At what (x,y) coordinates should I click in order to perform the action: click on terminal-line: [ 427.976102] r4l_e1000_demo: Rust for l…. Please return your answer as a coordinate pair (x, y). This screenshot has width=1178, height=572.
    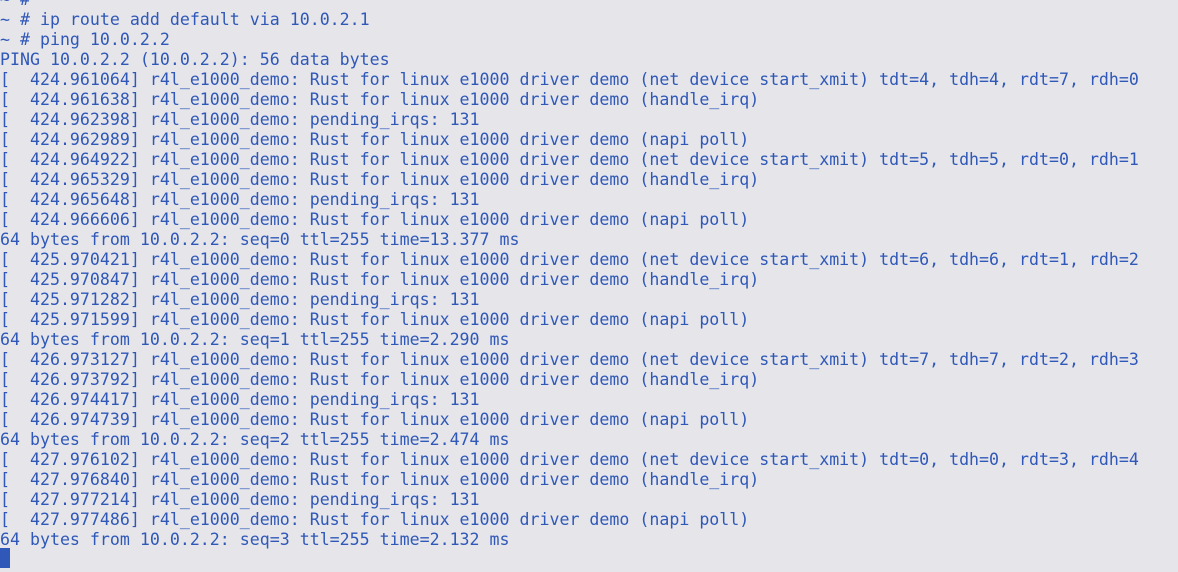
    Looking at the image, I should click on (569, 459).